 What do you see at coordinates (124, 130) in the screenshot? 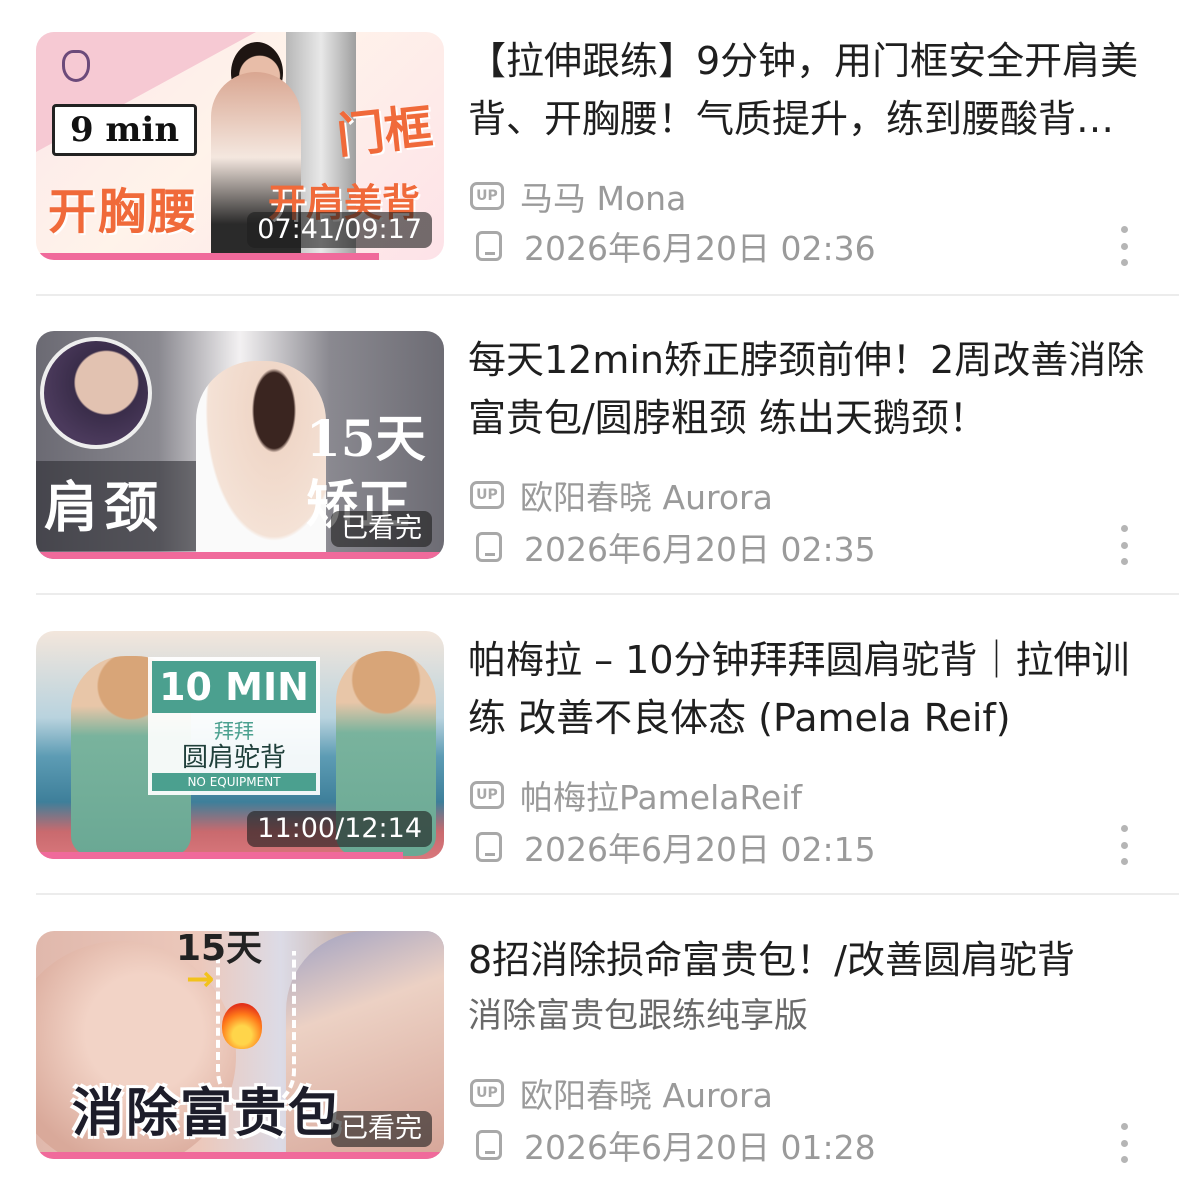
I see `thumbnail-text: 9 min` at bounding box center [124, 130].